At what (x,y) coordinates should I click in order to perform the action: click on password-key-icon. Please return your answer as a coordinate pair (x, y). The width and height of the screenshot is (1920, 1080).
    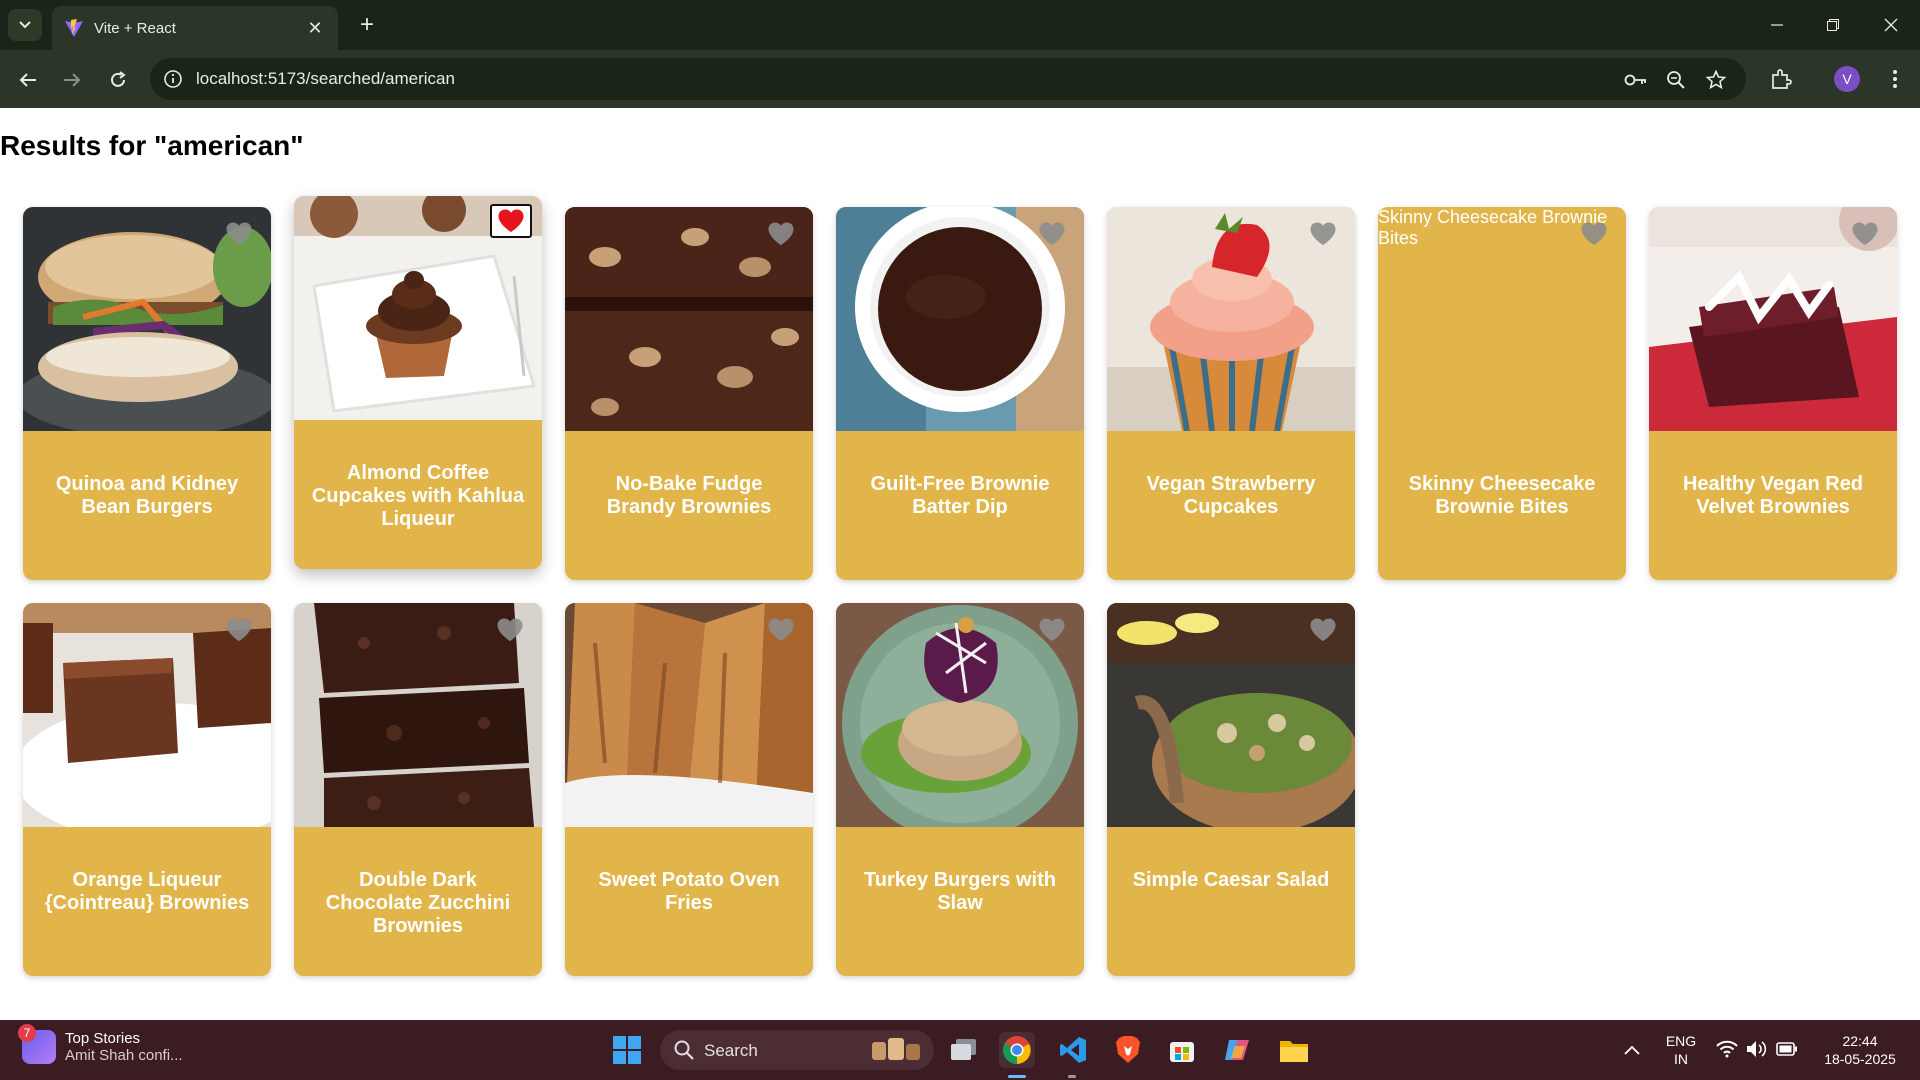
    Looking at the image, I should click on (1636, 80).